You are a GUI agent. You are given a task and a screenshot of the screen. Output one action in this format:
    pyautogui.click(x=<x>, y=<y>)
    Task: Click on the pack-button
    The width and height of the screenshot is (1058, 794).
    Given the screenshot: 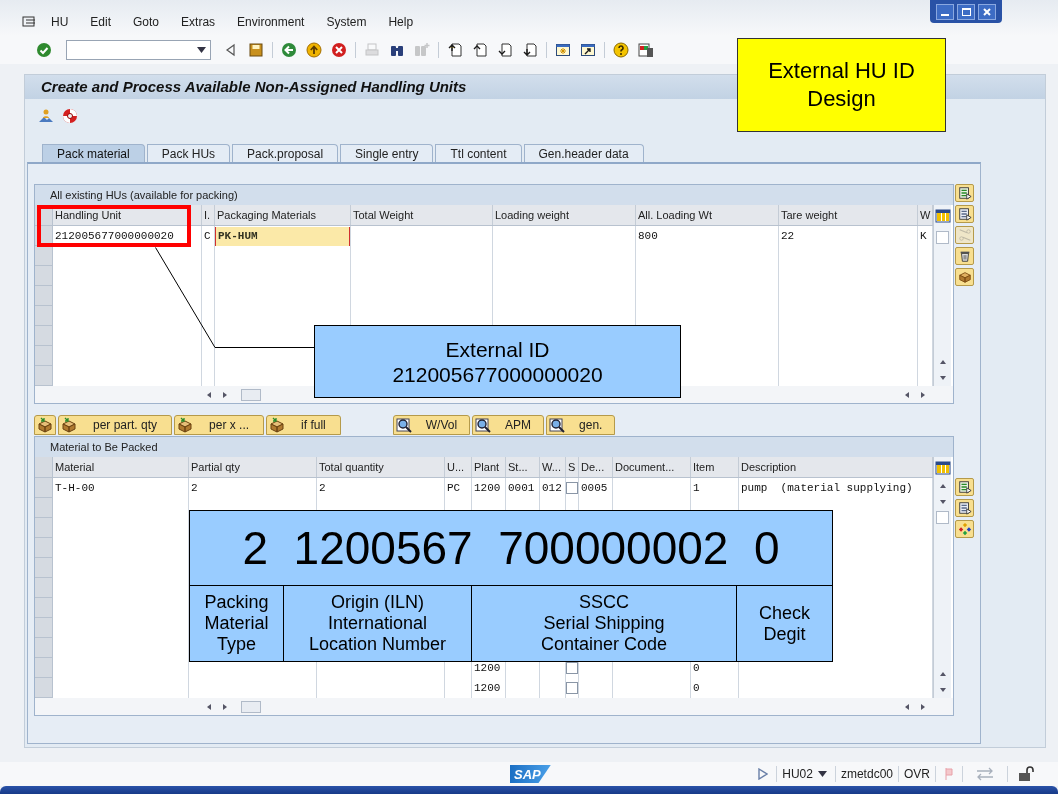 What is the action you would take?
    pyautogui.click(x=45, y=425)
    